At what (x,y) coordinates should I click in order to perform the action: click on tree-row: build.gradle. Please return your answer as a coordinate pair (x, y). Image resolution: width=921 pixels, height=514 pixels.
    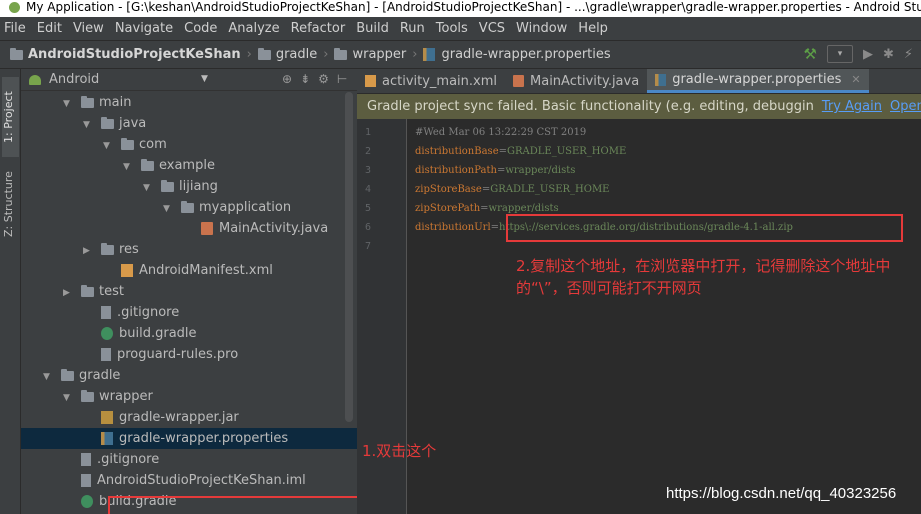
    Looking at the image, I should click on (189, 333).